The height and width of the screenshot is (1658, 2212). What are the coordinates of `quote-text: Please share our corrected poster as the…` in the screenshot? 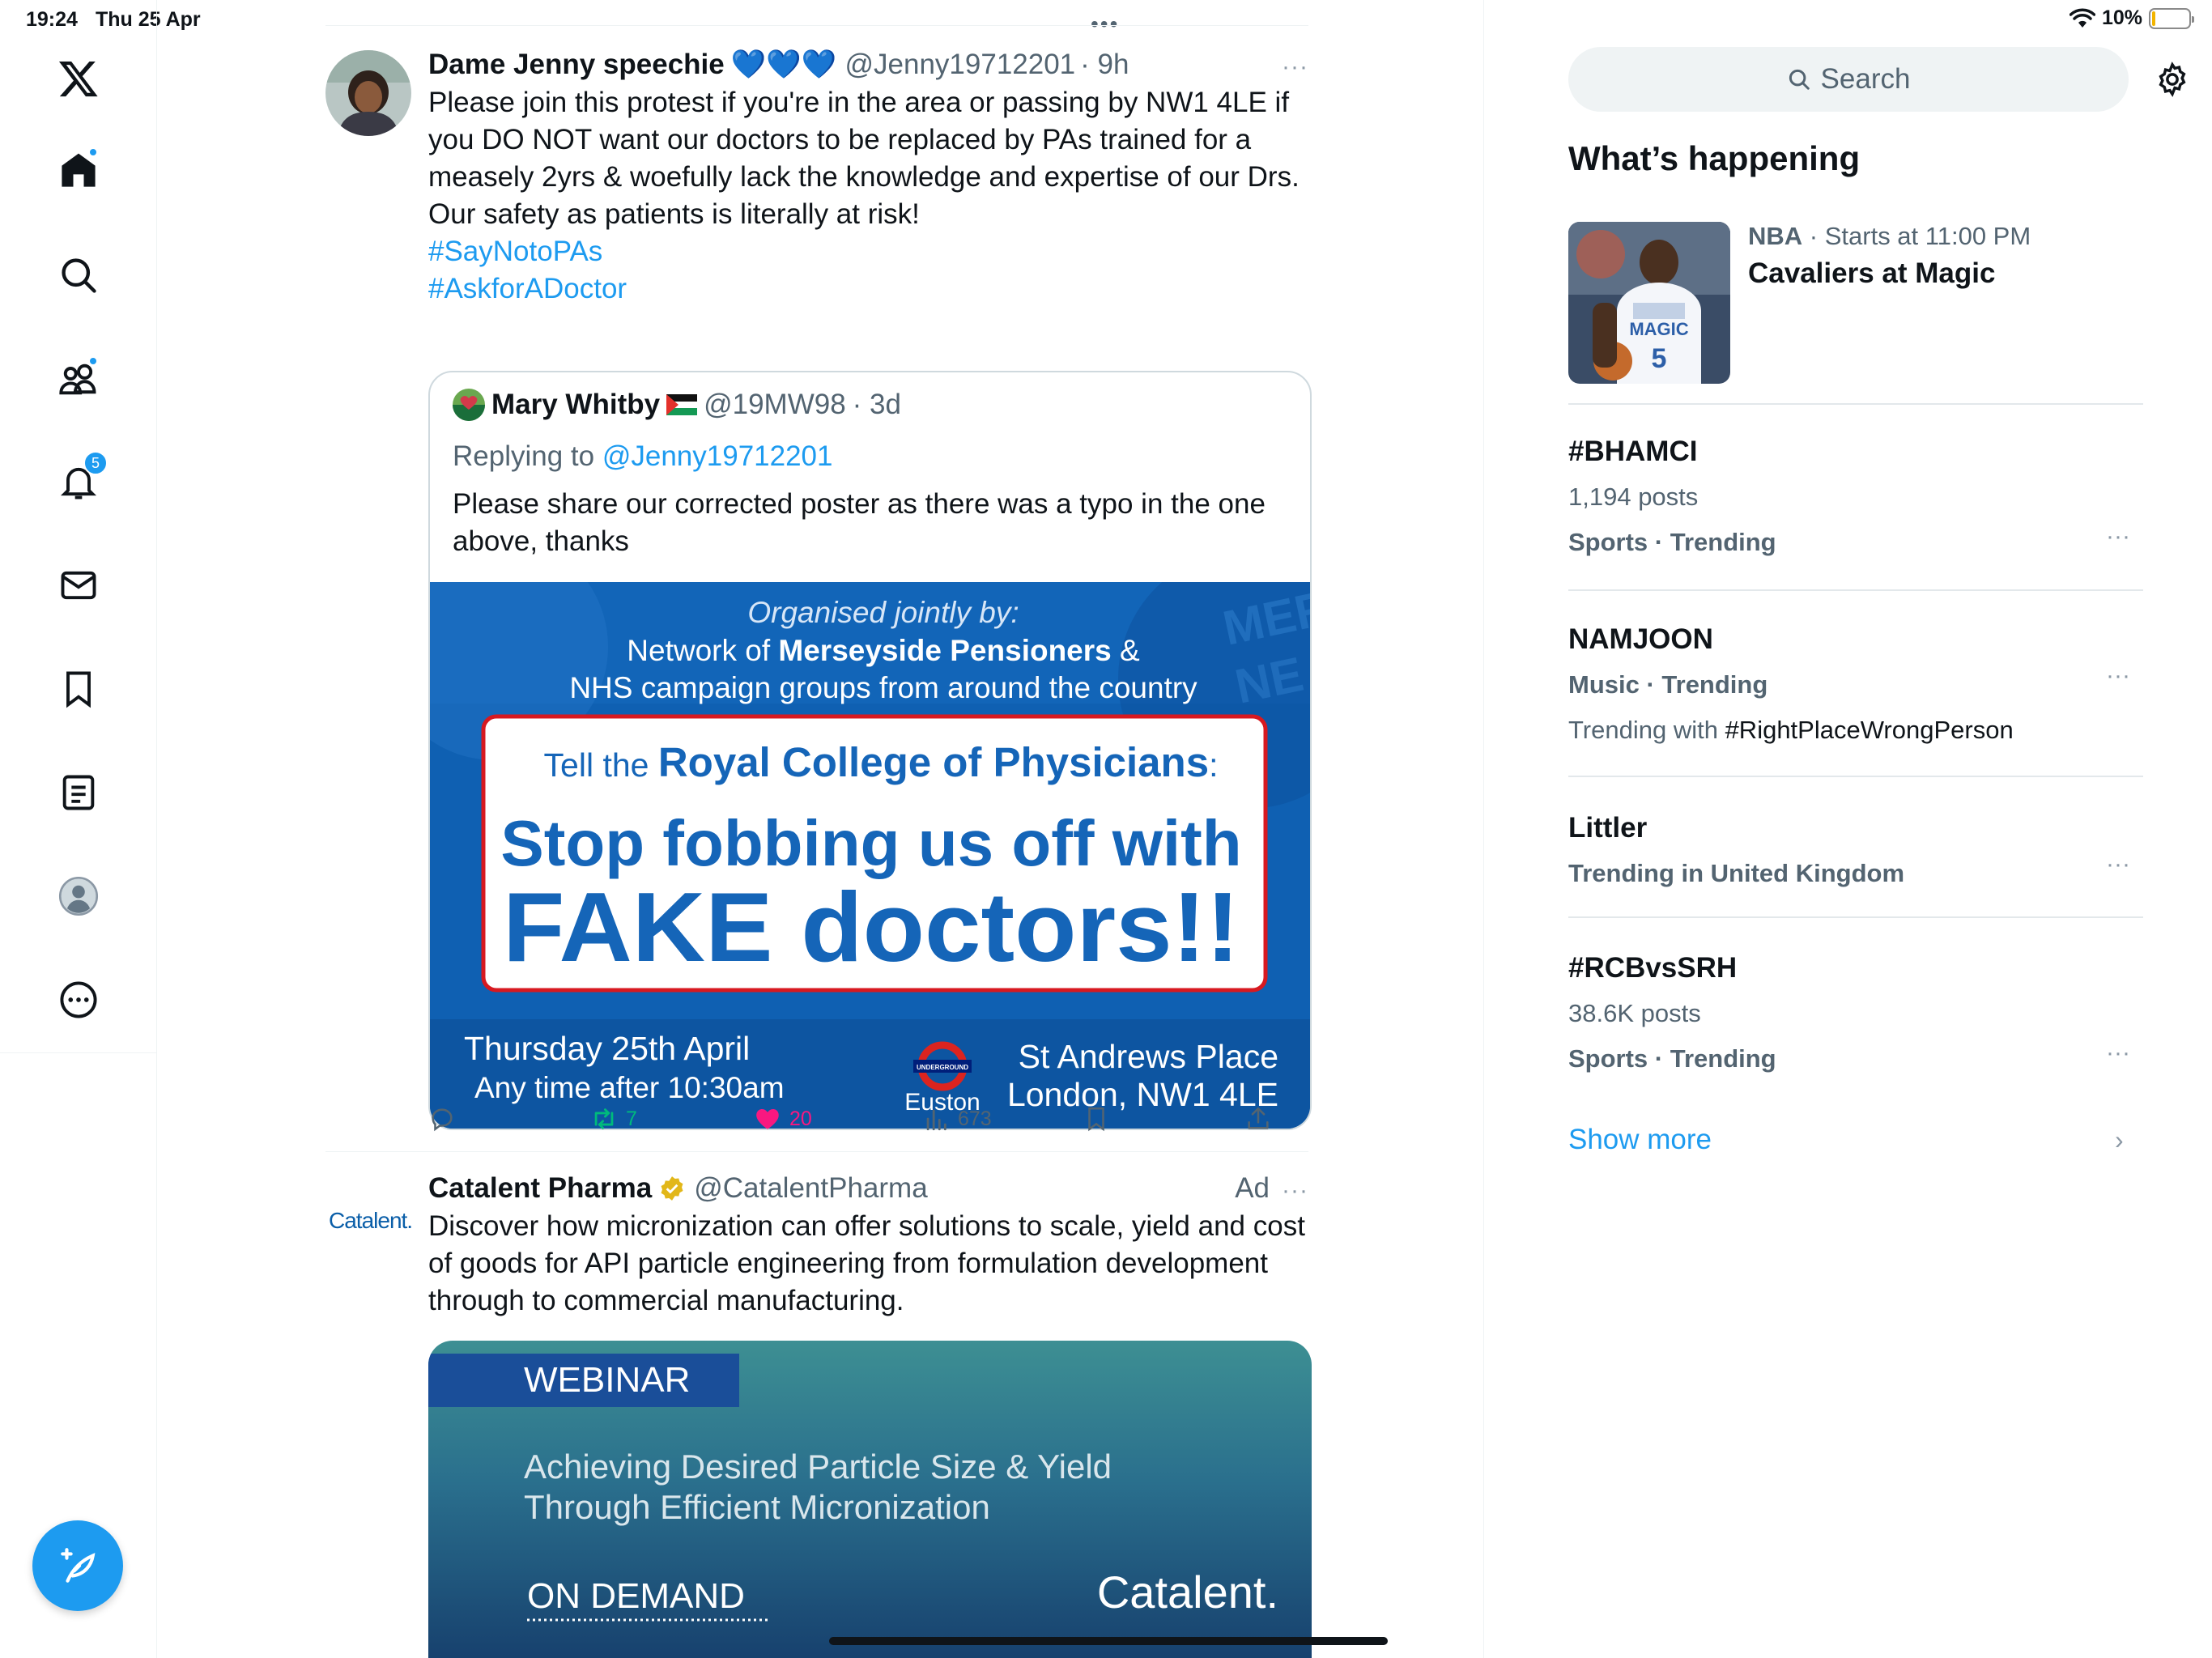 It's located at (860, 522).